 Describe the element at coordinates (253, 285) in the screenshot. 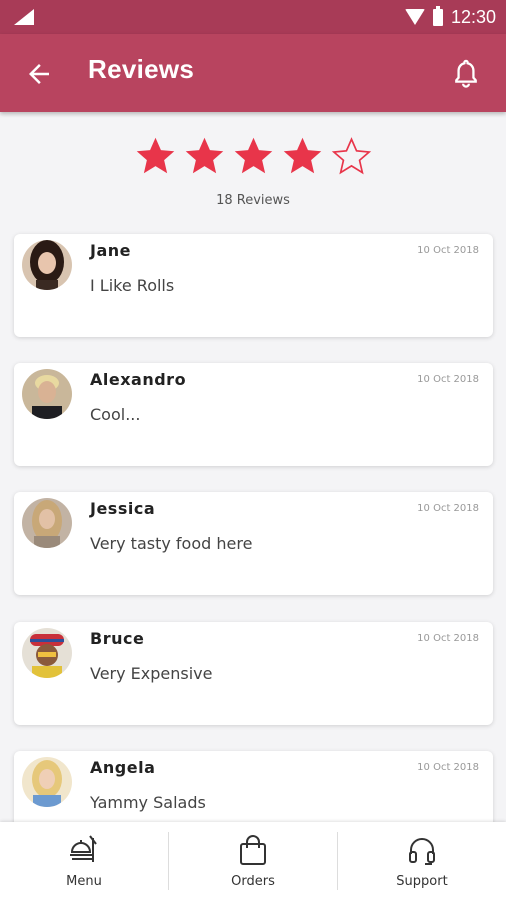

I see `review-card: Jane 10 Oct 2018 I Like Rolls` at that location.